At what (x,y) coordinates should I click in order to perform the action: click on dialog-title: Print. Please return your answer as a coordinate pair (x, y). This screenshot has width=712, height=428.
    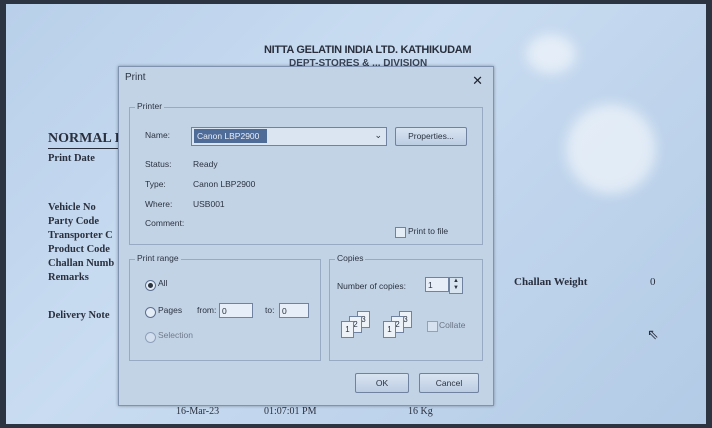
    Looking at the image, I should click on (135, 77).